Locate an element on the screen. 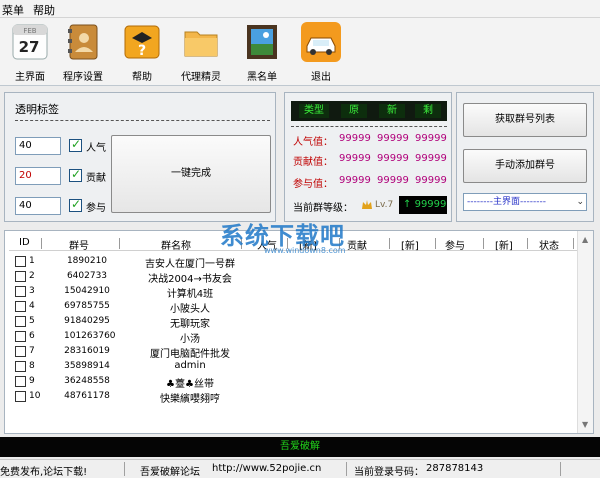 The image size is (600, 478). table-scrollbar: ▲ ▼ is located at coordinates (585, 332).